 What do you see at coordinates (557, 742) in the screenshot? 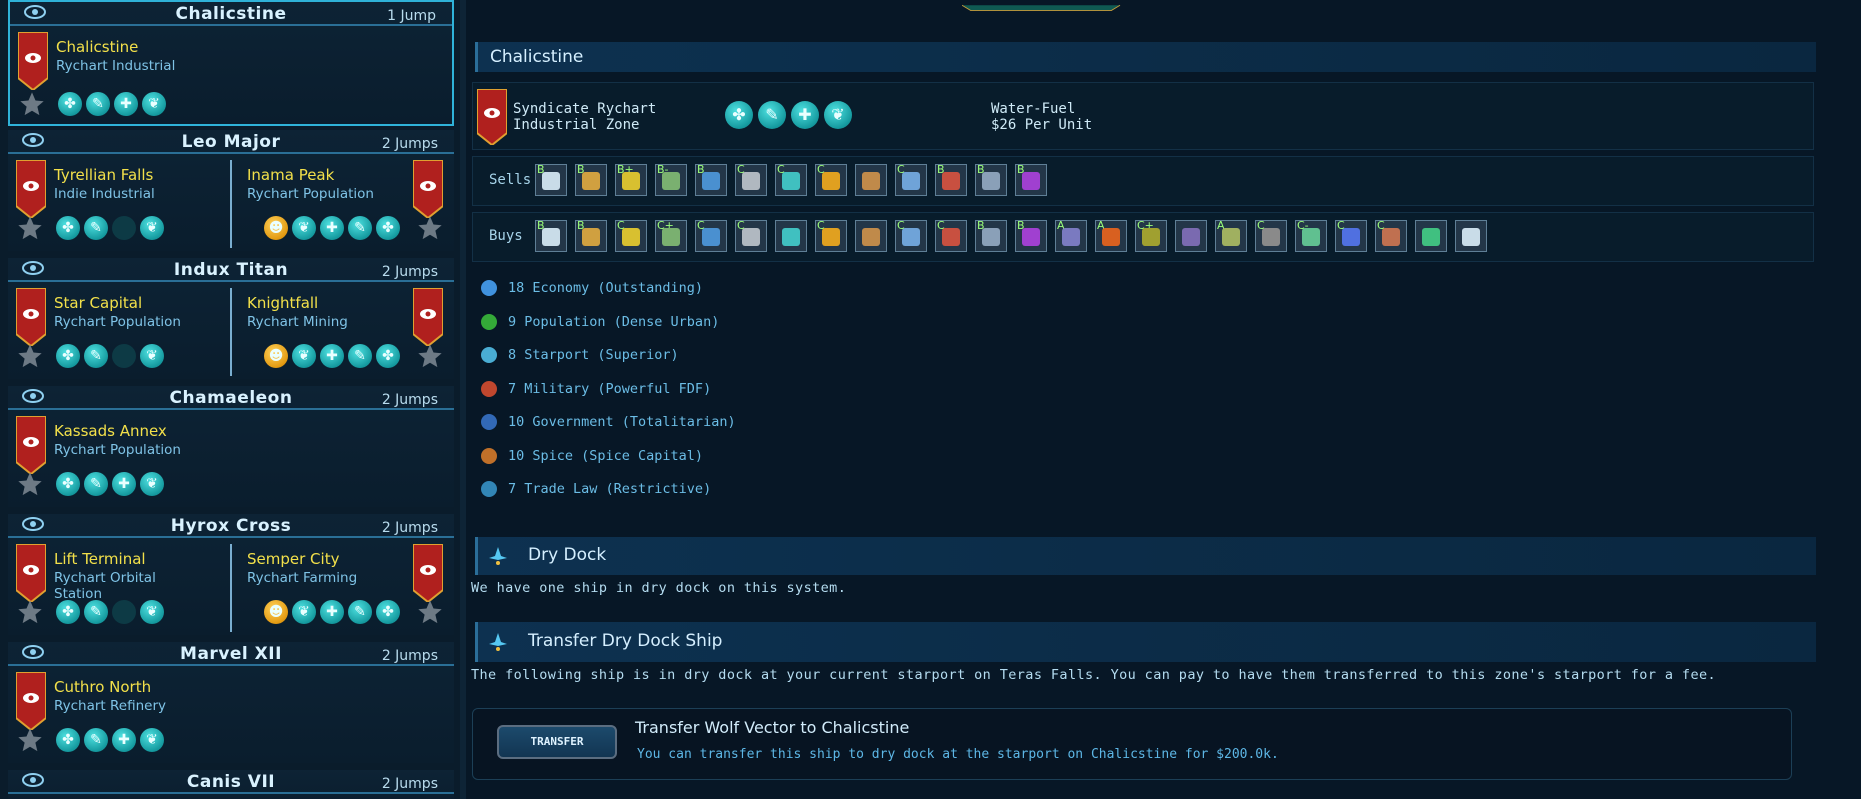
I see `transfer-button: TRANSFER` at bounding box center [557, 742].